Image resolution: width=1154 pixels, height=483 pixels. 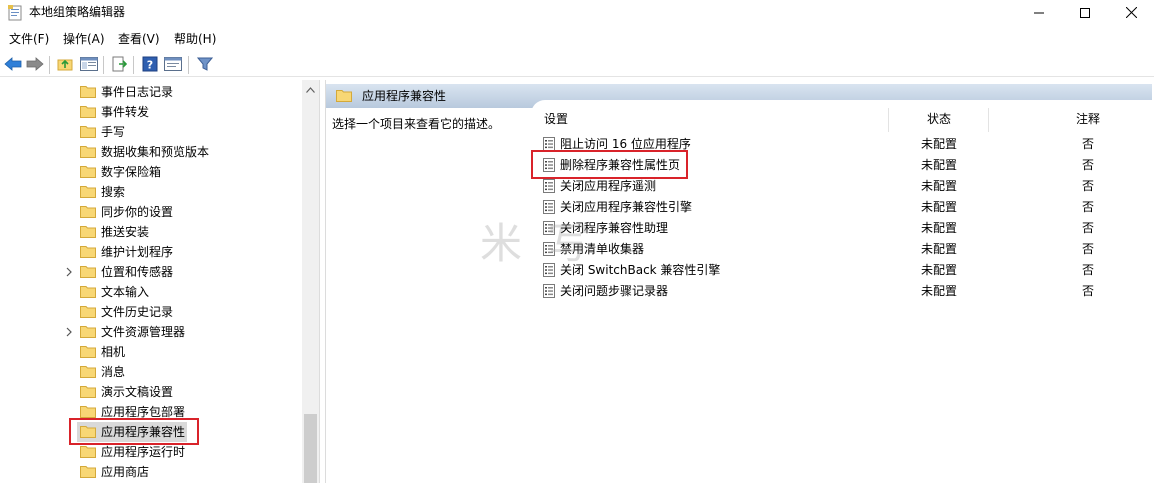 What do you see at coordinates (549, 144) in the screenshot?
I see `policy-setting-icon` at bounding box center [549, 144].